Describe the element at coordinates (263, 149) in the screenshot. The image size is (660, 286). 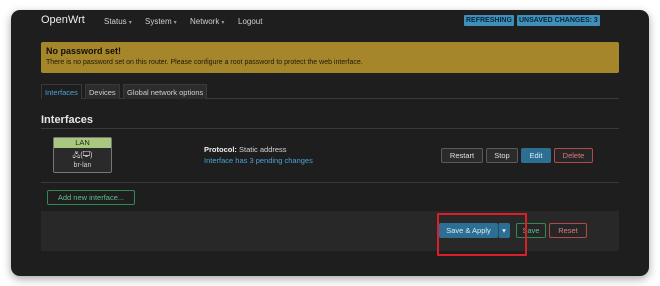
I see `protocol-value: Static address` at that location.